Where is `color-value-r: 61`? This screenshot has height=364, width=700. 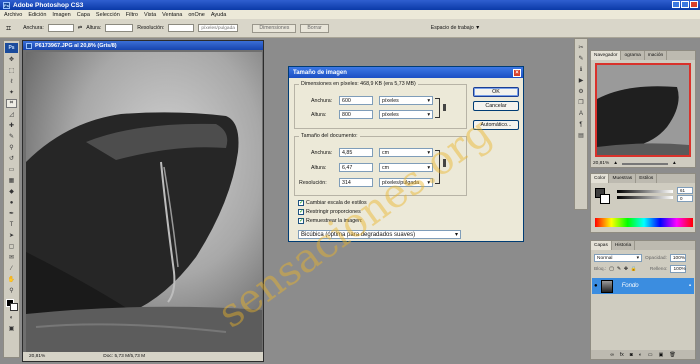
color-value-r: 61 is located at coordinates (685, 190).